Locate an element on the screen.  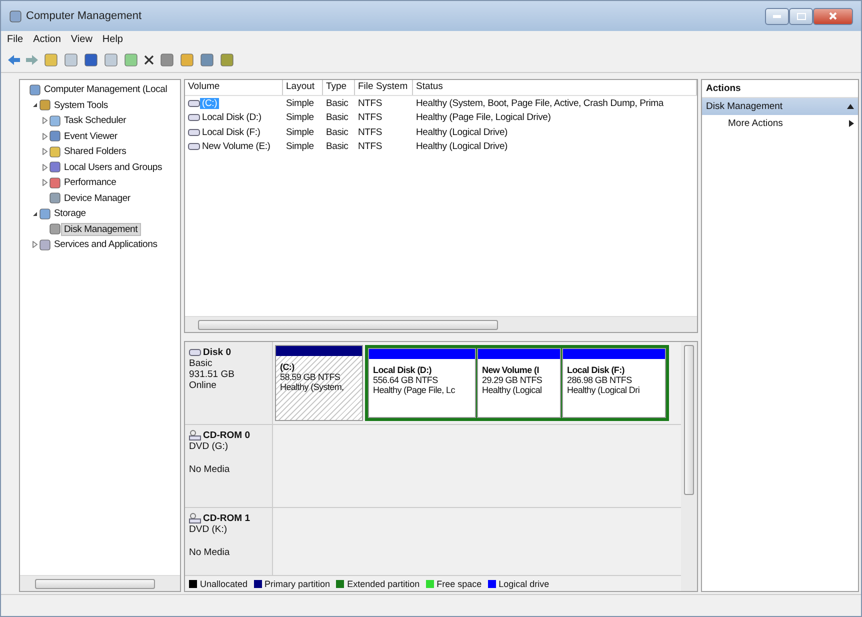
maximize-icon is located at coordinates (801, 16).